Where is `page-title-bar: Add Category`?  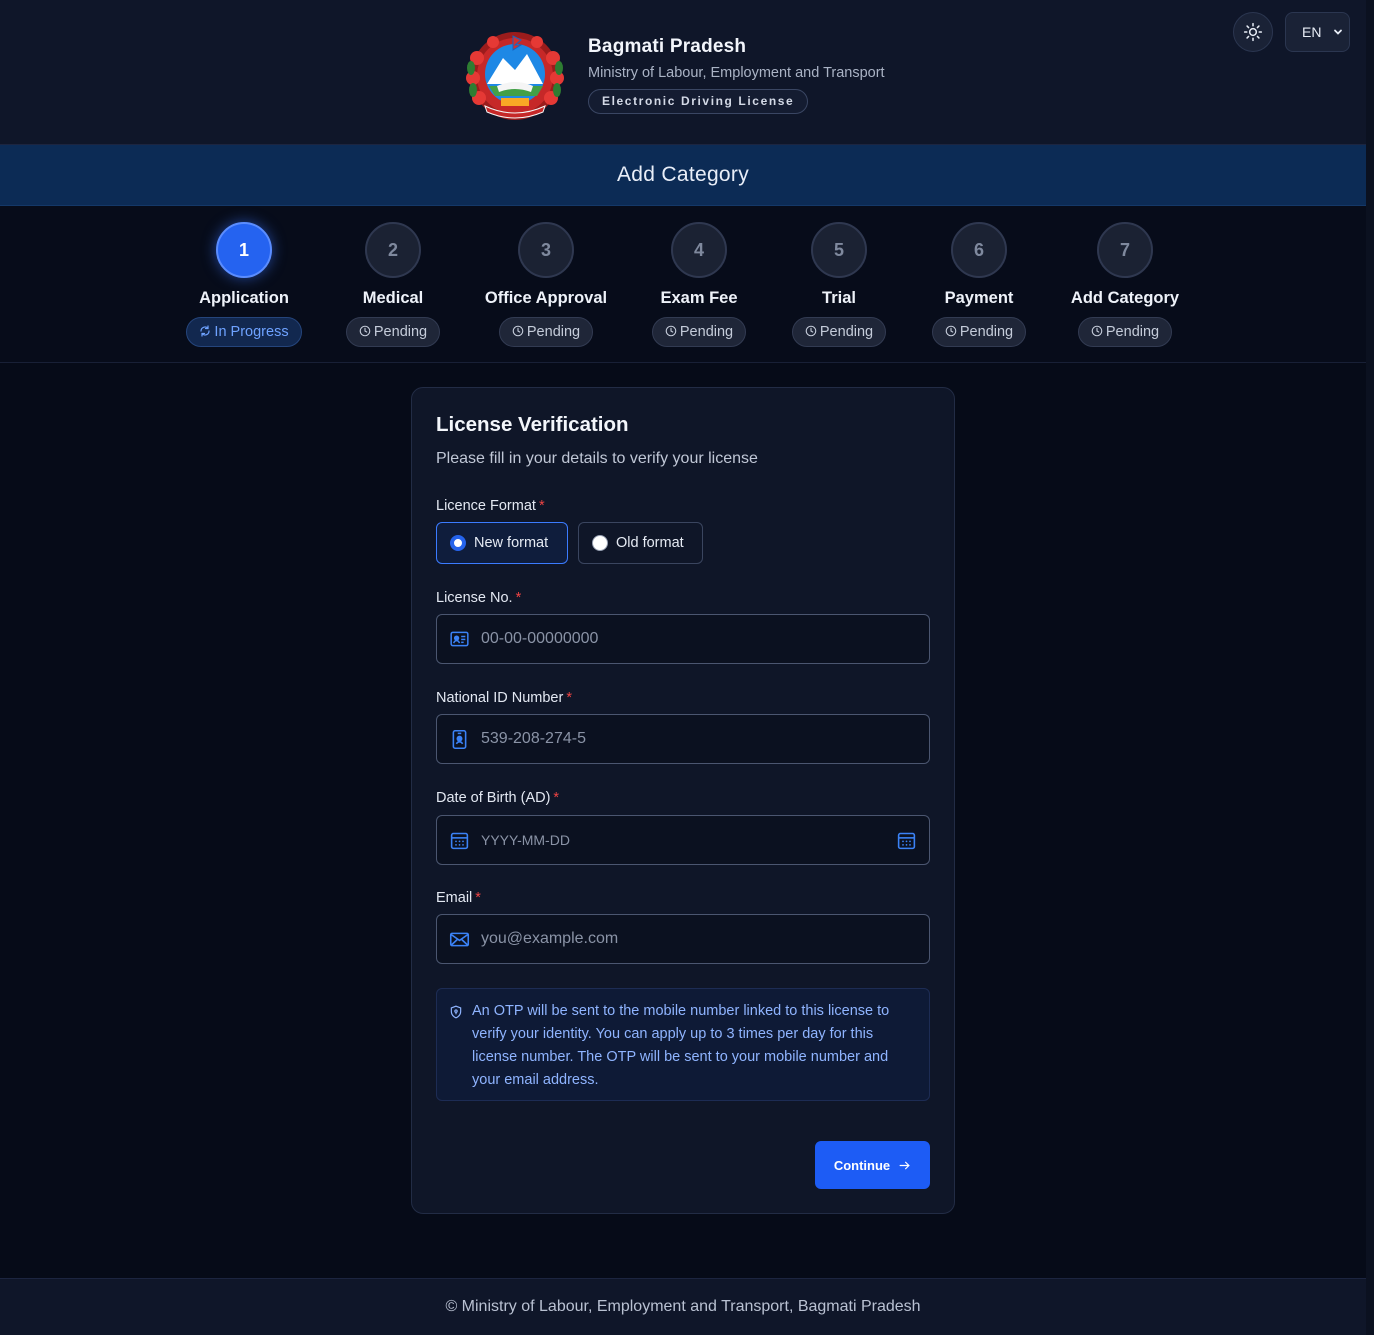
page-title-bar: Add Category is located at coordinates (683, 175).